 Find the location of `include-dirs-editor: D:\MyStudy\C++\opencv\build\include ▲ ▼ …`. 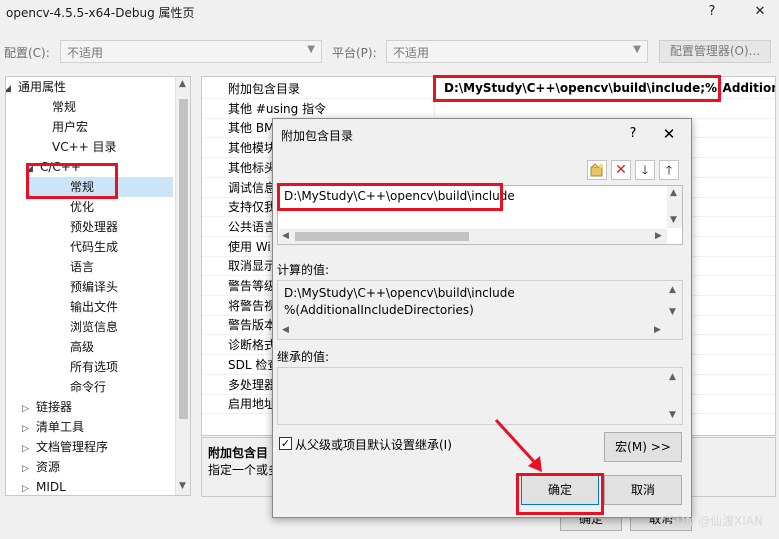

include-dirs-editor: D:\MyStudy\C++\opencv\build\include ▲ ▼ … is located at coordinates (480, 215).